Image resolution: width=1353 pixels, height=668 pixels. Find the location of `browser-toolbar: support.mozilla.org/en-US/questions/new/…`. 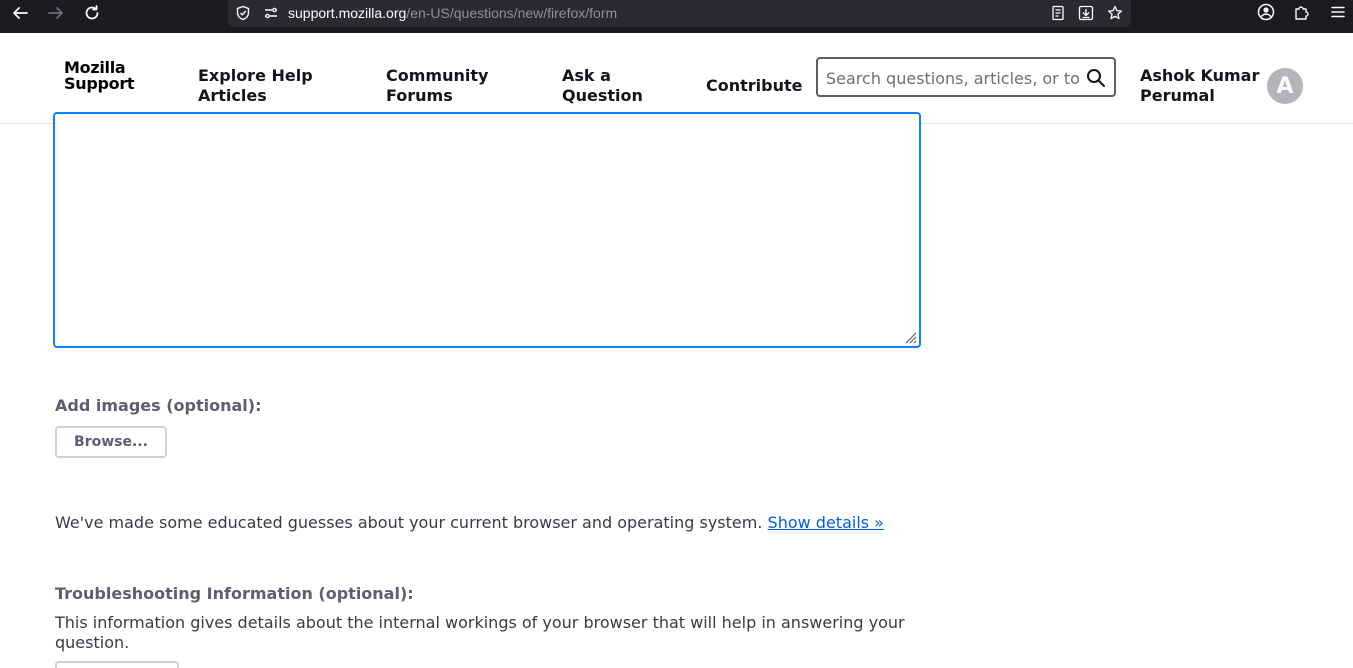

browser-toolbar: support.mozilla.org/en-US/questions/new/… is located at coordinates (676, 16).